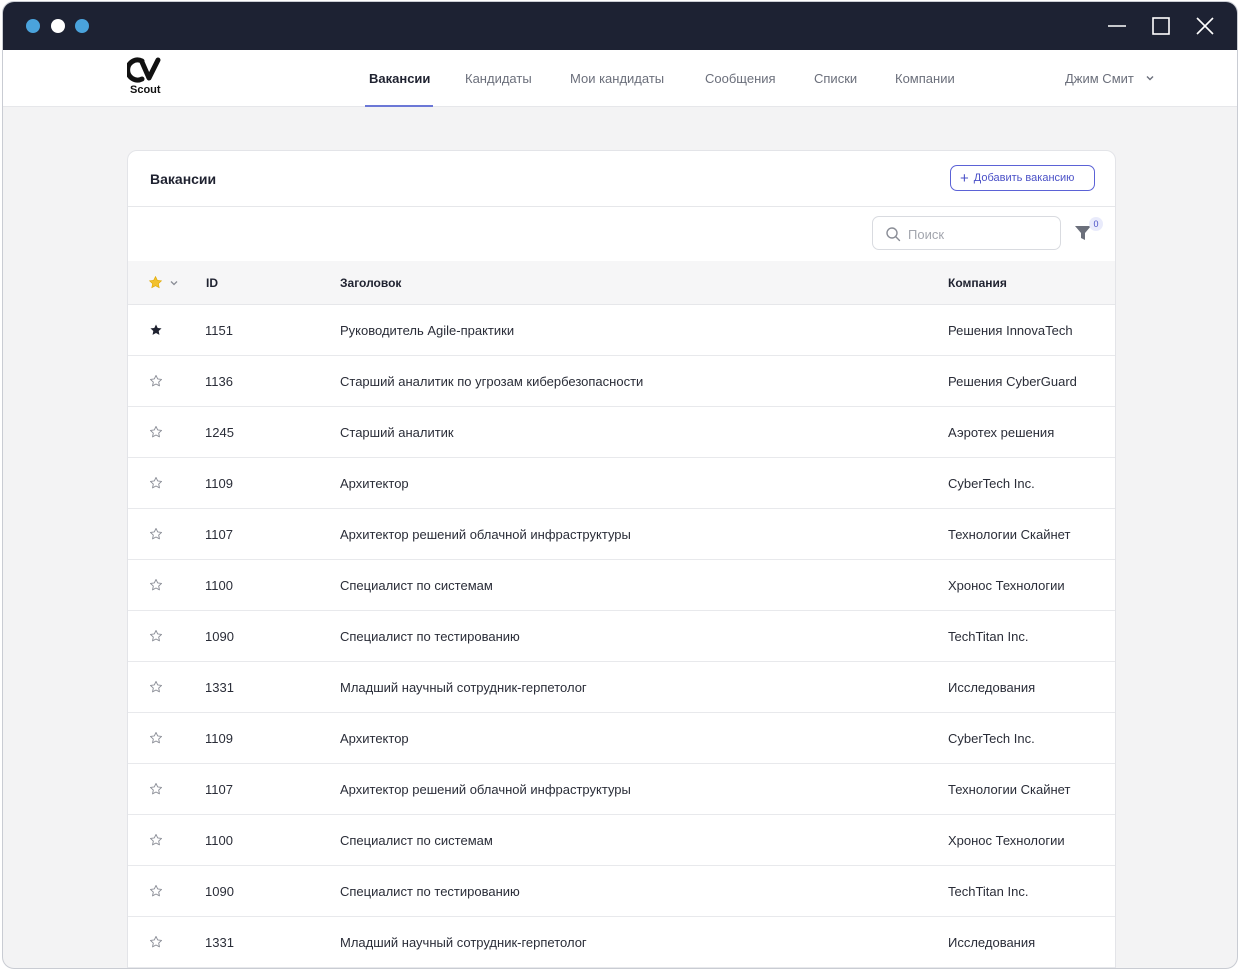 The image size is (1238, 971). I want to click on search-icon, so click(893, 234).